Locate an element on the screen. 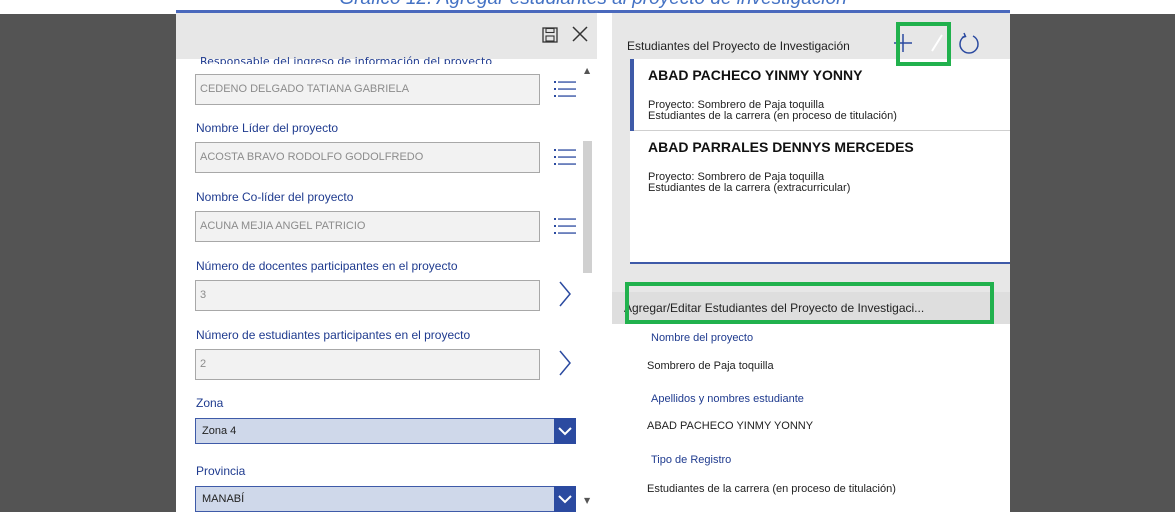 The image size is (1175, 512). scrollbar-thumb is located at coordinates (587, 207).